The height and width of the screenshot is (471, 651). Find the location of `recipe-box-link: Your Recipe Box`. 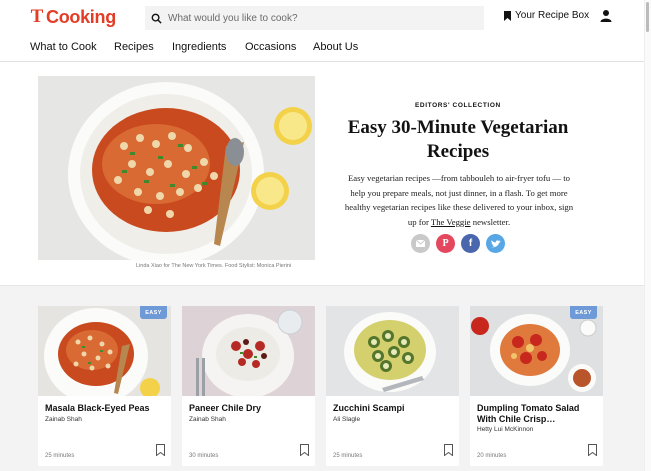

recipe-box-link: Your Recipe Box is located at coordinates (546, 15).